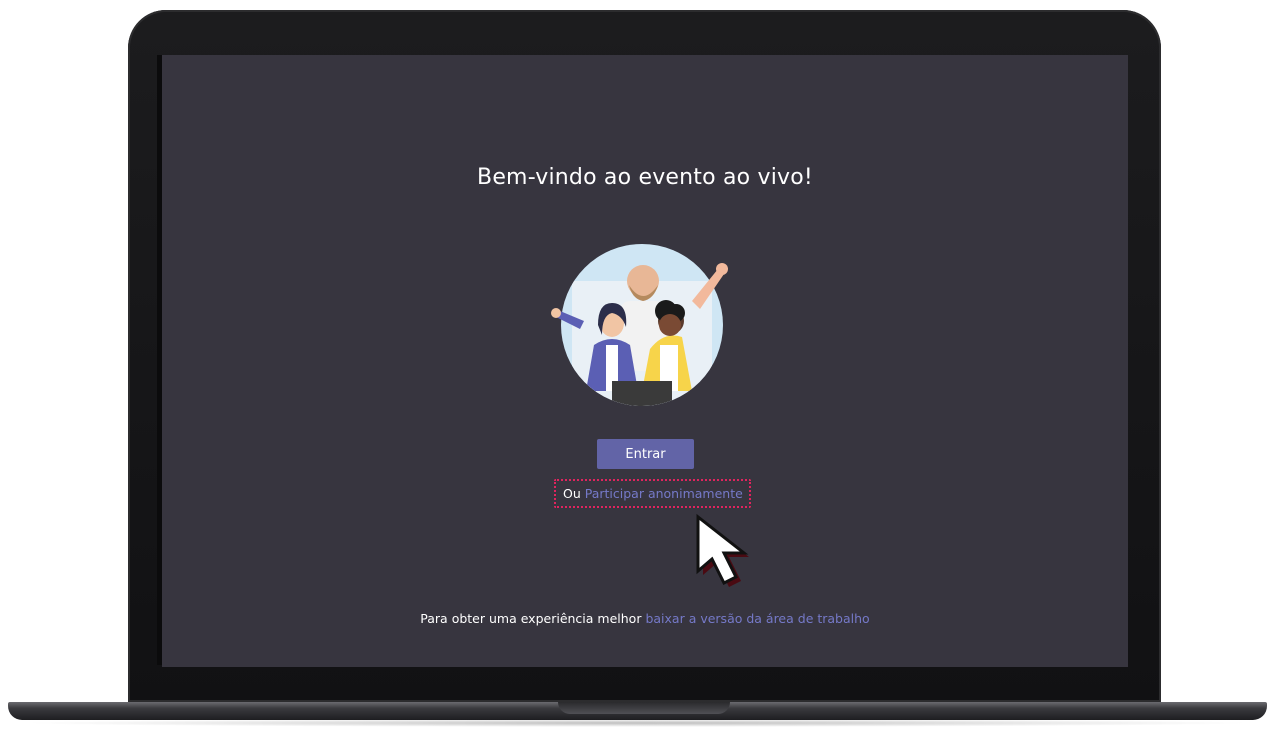  I want to click on anonymous-join-row: Ou Participar anonimamente, so click(652, 493).